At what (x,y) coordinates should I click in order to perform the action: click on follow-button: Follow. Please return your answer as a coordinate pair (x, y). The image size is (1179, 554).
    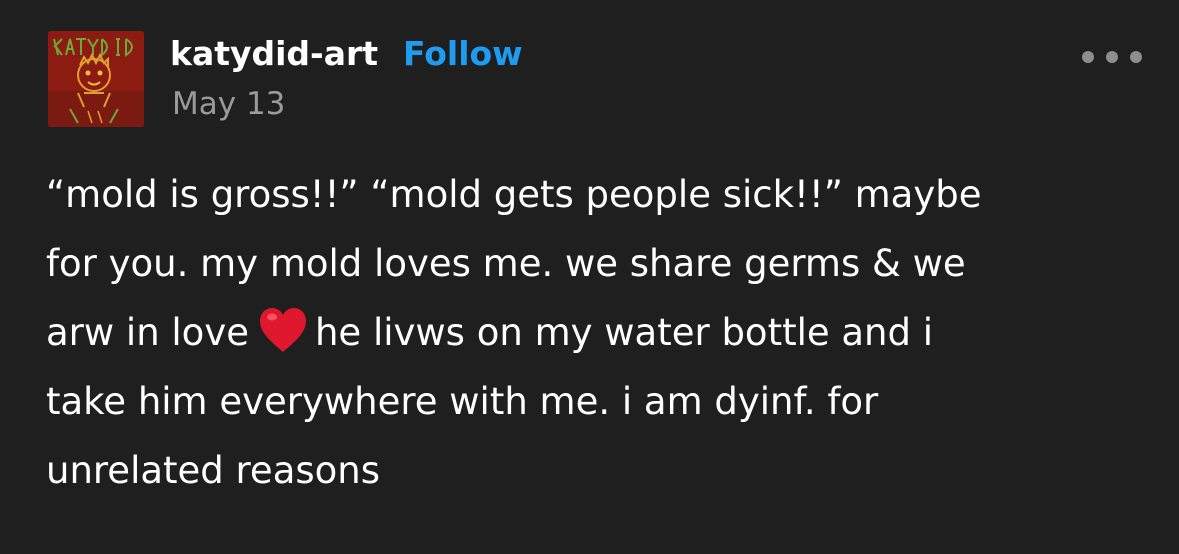
    Looking at the image, I should click on (463, 53).